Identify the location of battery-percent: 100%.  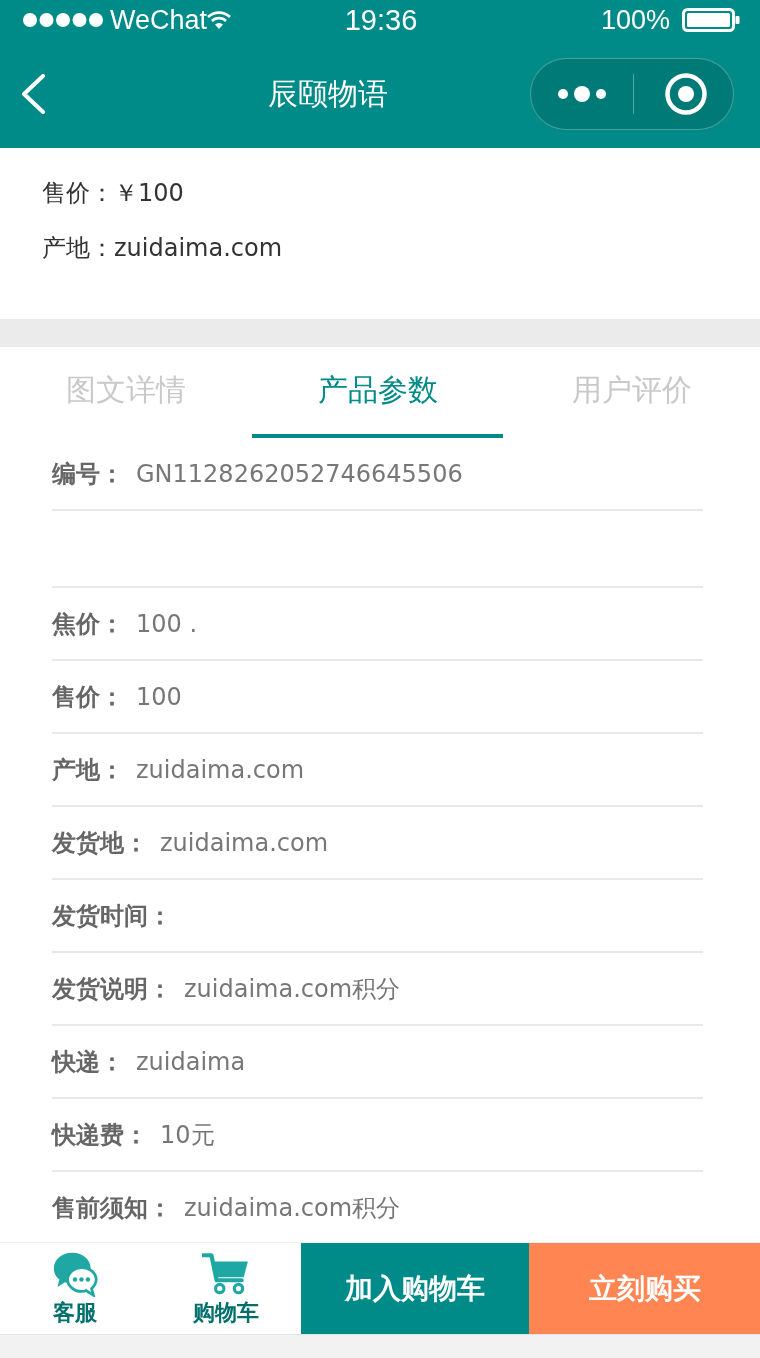
(635, 20).